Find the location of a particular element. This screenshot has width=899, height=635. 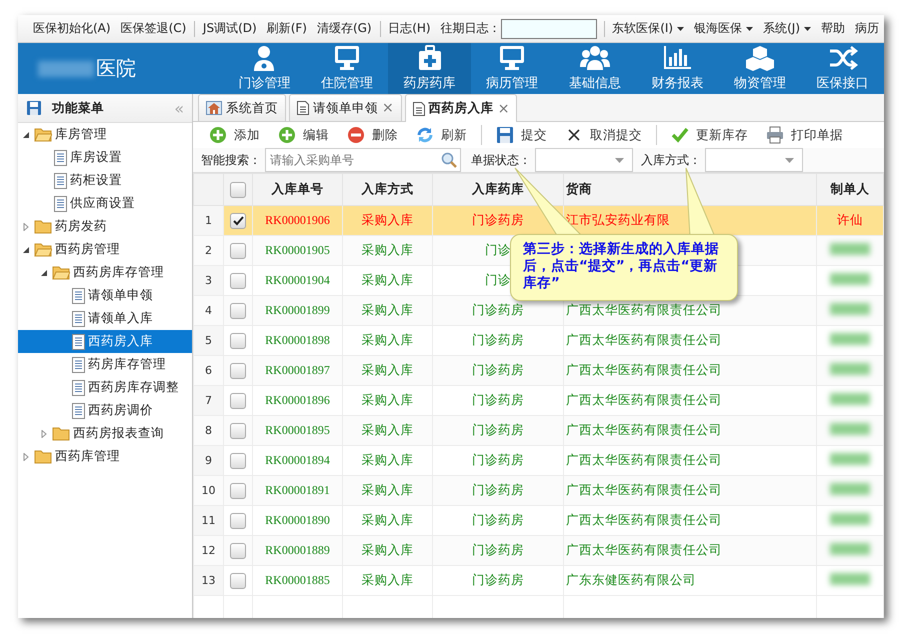

nav-tab: 医保接口 is located at coordinates (842, 68).